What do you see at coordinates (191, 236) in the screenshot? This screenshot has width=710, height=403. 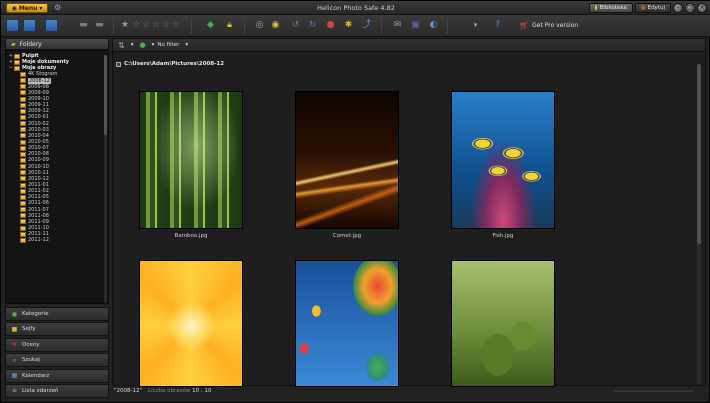 I see `thumbnail-caption: Bamboo.jpg` at bounding box center [191, 236].